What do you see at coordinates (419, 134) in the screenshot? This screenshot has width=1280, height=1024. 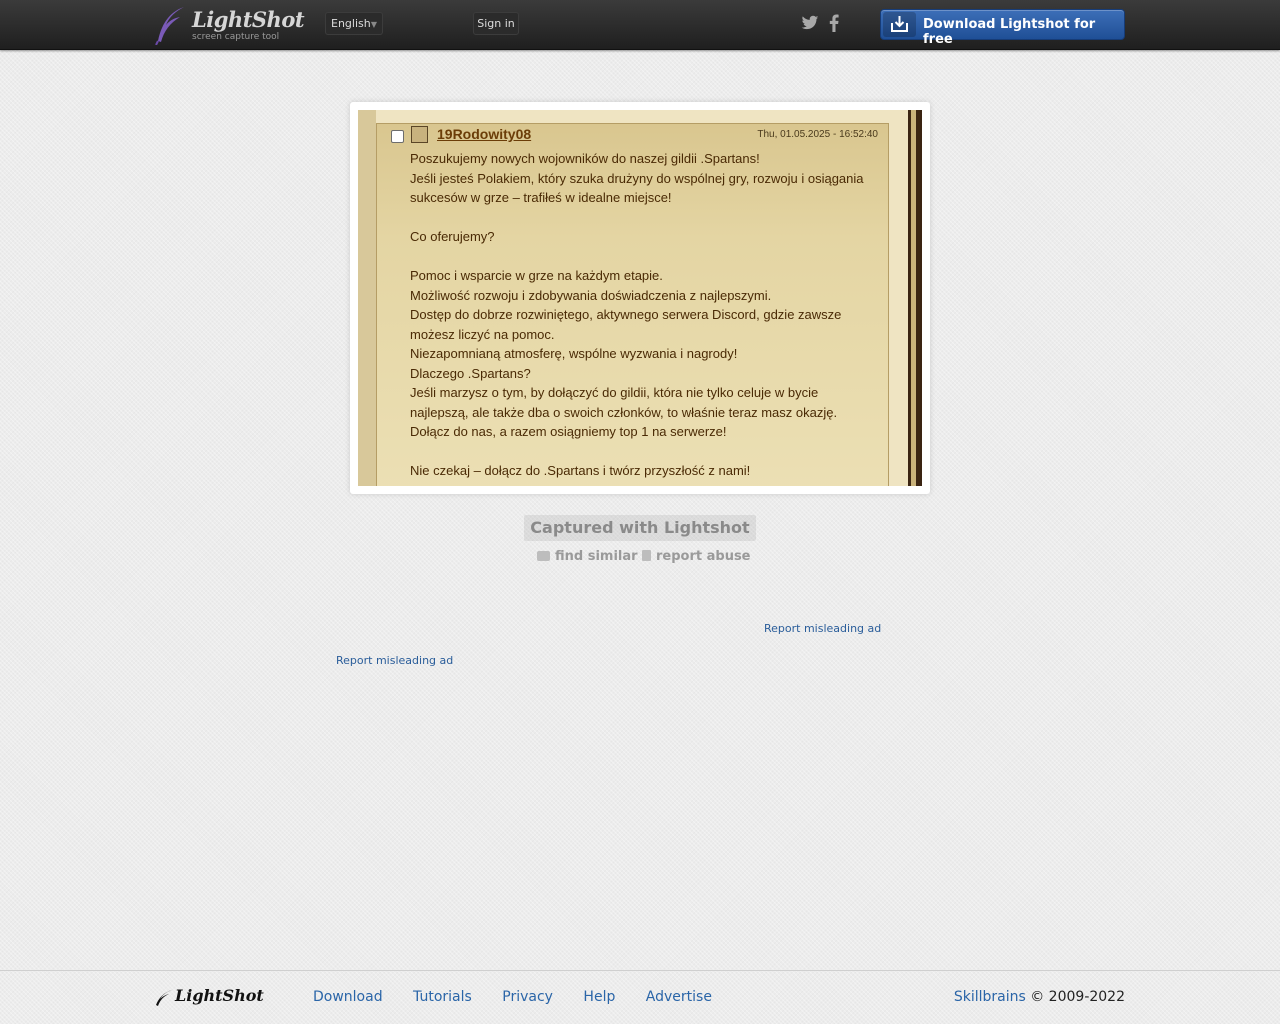 I see `message-icon` at bounding box center [419, 134].